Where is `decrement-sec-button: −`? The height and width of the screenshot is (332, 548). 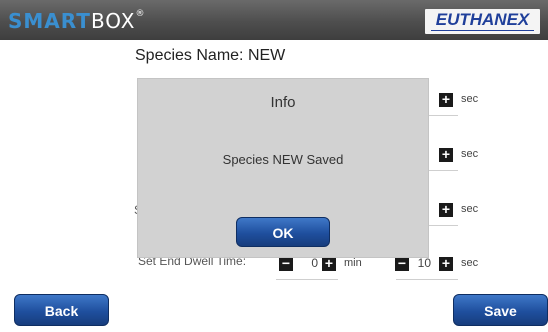
decrement-sec-button: − is located at coordinates (402, 263).